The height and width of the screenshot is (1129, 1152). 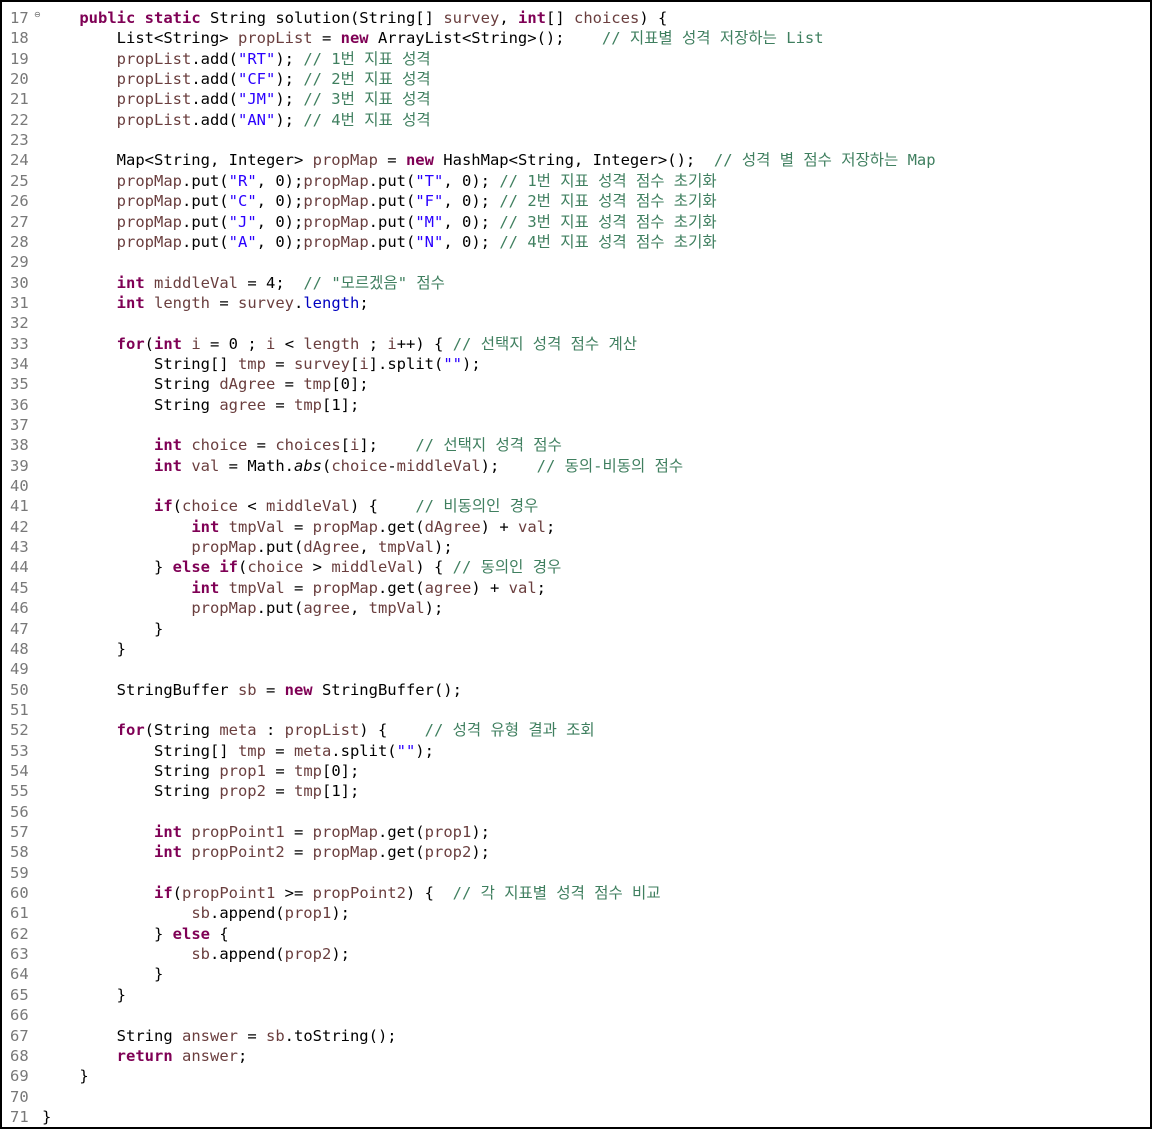 What do you see at coordinates (19, 486) in the screenshot?
I see `line-number: 40` at bounding box center [19, 486].